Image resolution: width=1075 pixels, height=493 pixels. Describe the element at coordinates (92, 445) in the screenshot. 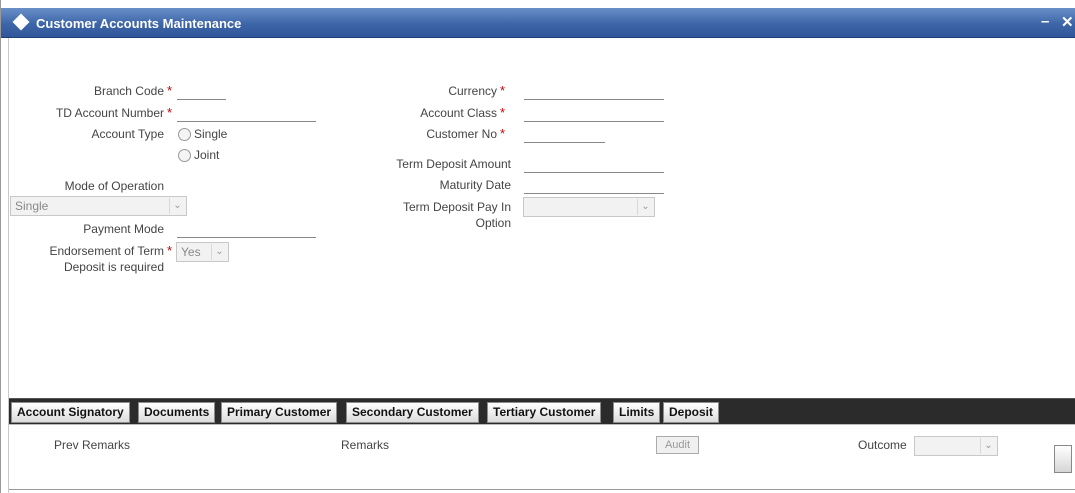

I see `prev-remarks-label: Prev Remarks` at that location.